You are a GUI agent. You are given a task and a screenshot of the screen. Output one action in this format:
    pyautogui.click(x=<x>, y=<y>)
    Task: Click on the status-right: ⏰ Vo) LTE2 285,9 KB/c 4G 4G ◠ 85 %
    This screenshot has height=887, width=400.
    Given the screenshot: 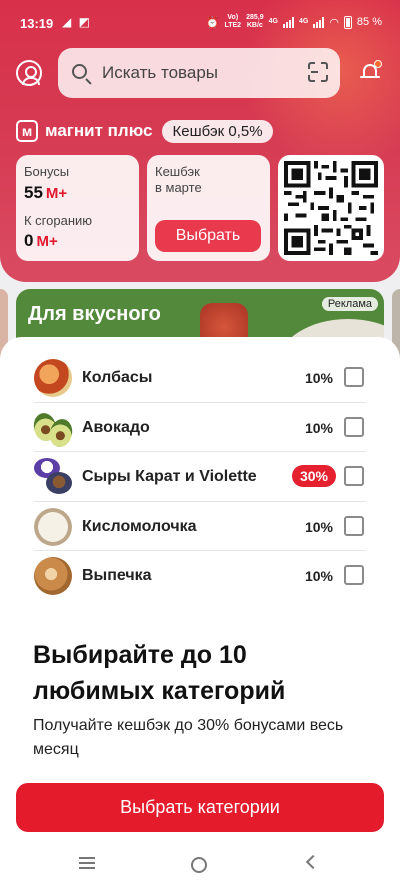 What is the action you would take?
    pyautogui.click(x=294, y=22)
    